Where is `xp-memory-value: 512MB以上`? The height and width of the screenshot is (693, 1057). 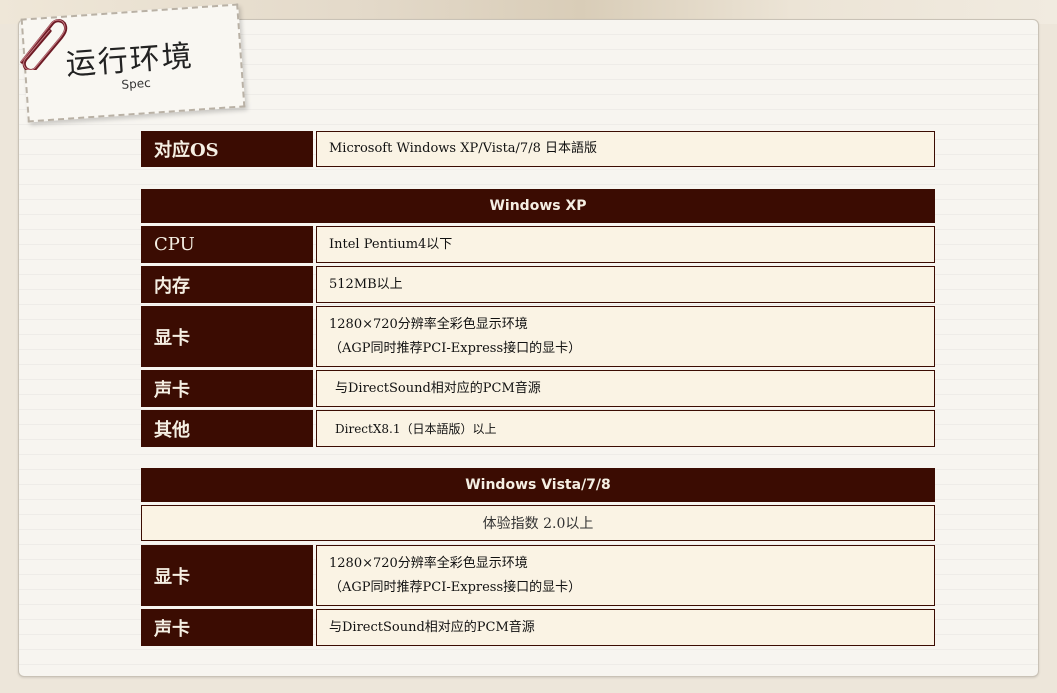 xp-memory-value: 512MB以上 is located at coordinates (625, 284).